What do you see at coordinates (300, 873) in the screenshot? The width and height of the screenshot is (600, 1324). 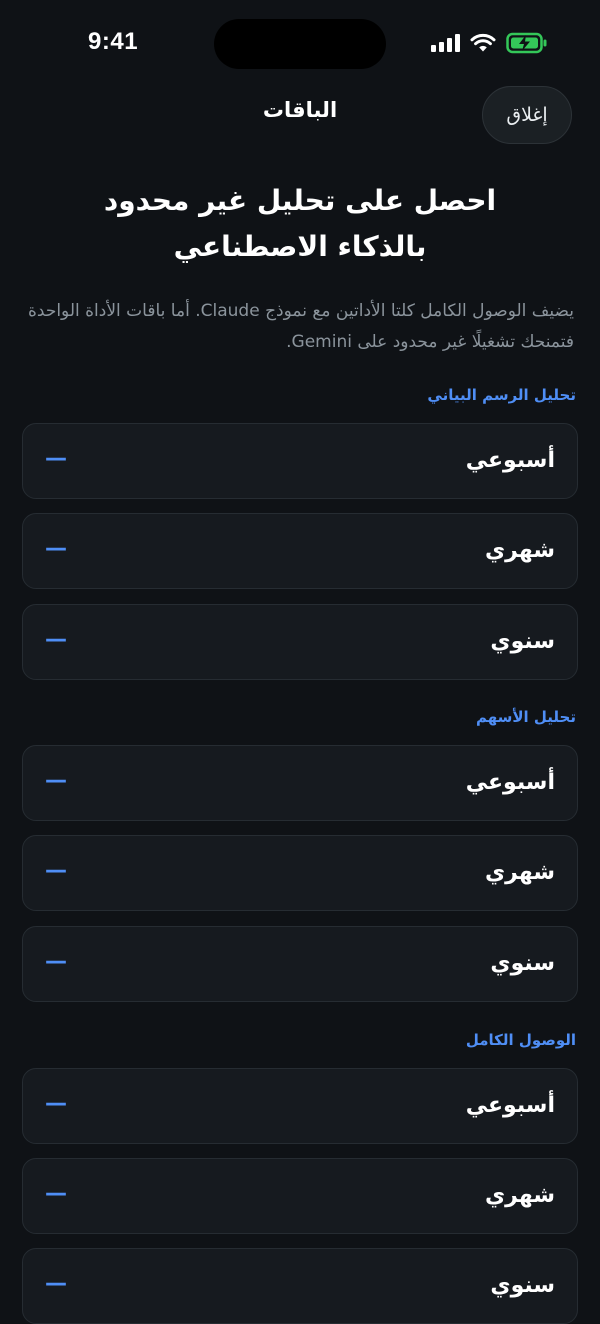 I see `plan-card-stocks-monthly: شهري —` at bounding box center [300, 873].